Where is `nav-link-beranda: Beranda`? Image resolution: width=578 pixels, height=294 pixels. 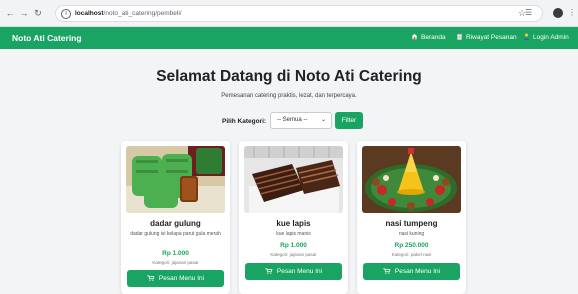
nav-link-beranda: Beranda is located at coordinates (428, 38).